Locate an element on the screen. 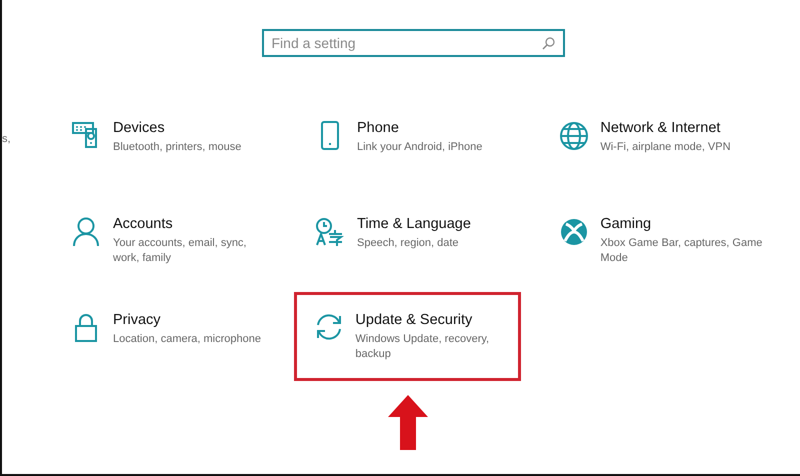 Image resolution: width=800 pixels, height=476 pixels. globe-icon is located at coordinates (573, 136).